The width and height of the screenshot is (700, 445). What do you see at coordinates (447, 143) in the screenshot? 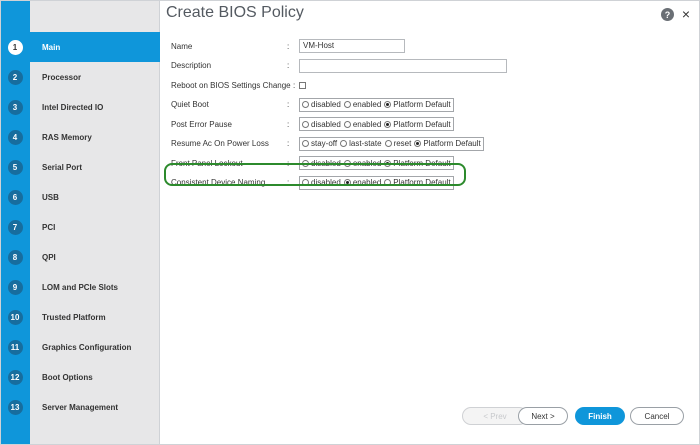
I see `resume-platform-default-option: Platform Default` at bounding box center [447, 143].